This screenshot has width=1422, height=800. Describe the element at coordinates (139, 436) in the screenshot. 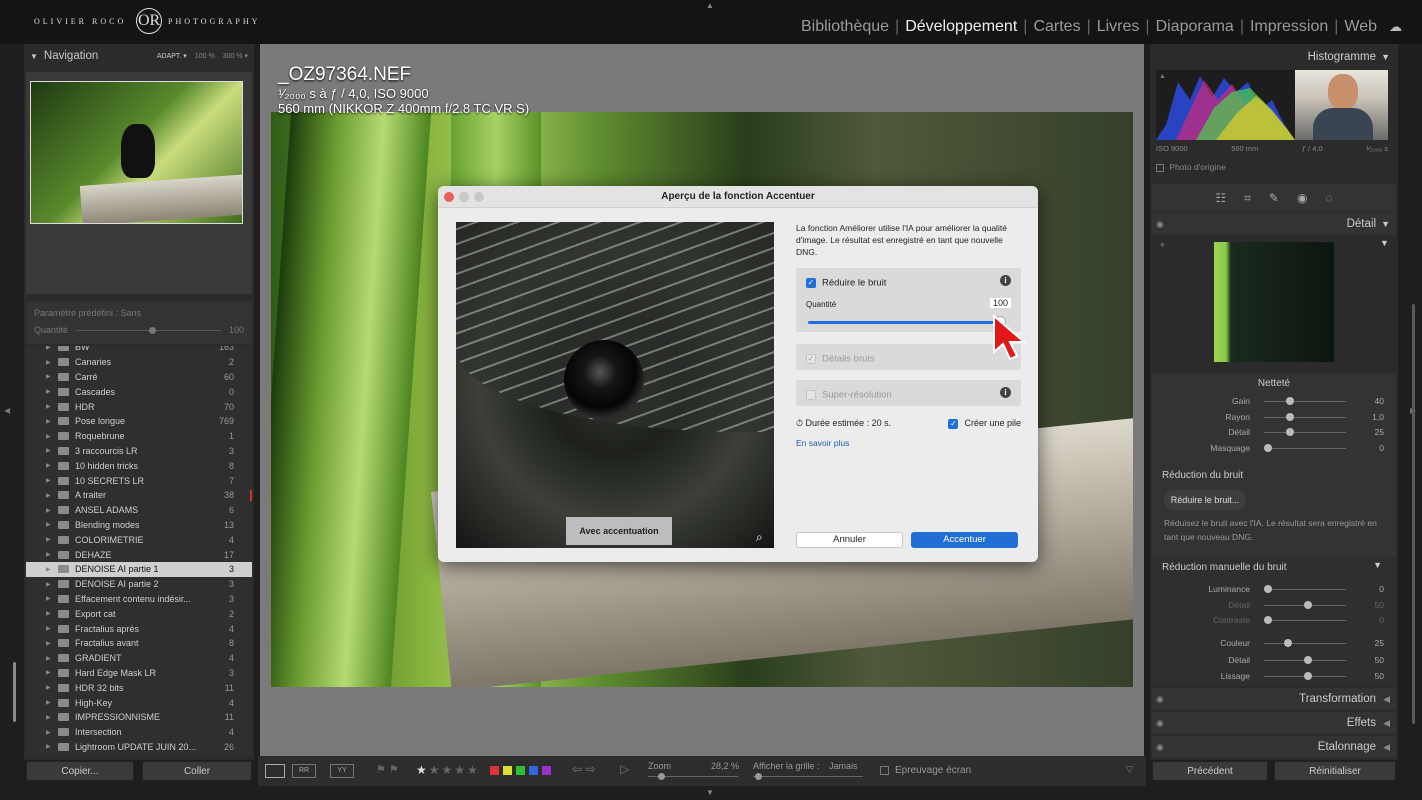

I see `collection-item: ▶ Roquebrune 1` at that location.